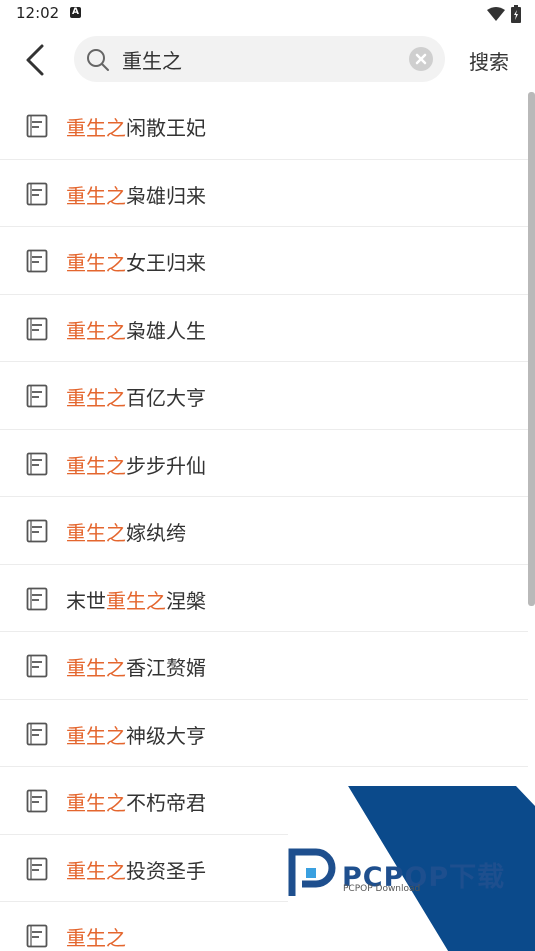 The width and height of the screenshot is (535, 951). I want to click on status-icons, so click(504, 14).